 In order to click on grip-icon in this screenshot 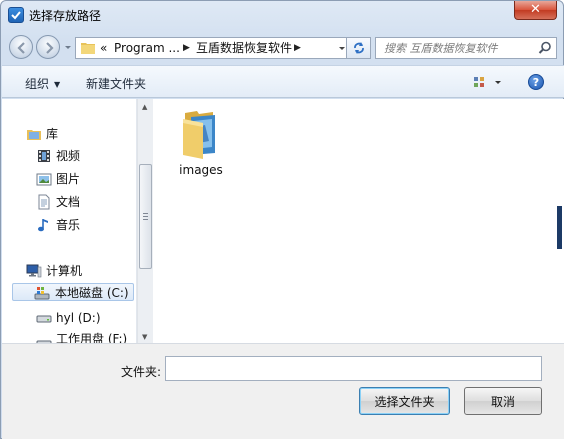, I will do `click(145, 216)`.